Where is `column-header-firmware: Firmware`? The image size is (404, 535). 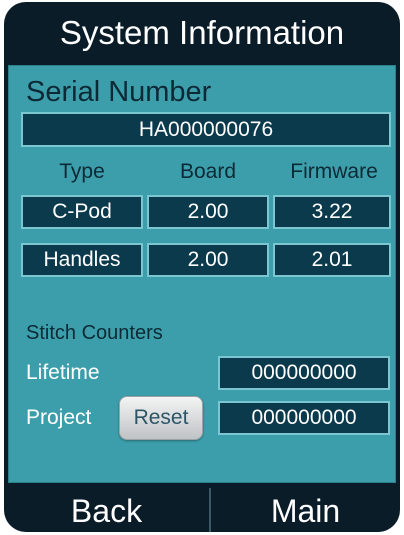
column-header-firmware: Firmware is located at coordinates (334, 171).